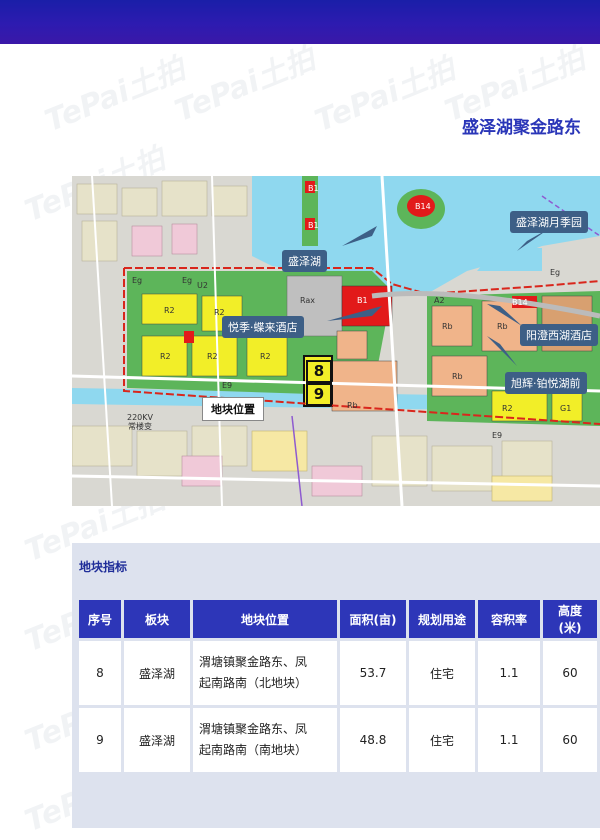 The width and height of the screenshot is (600, 840). Describe the element at coordinates (570, 628) in the screenshot. I see `header-height-line2: (米)` at that location.